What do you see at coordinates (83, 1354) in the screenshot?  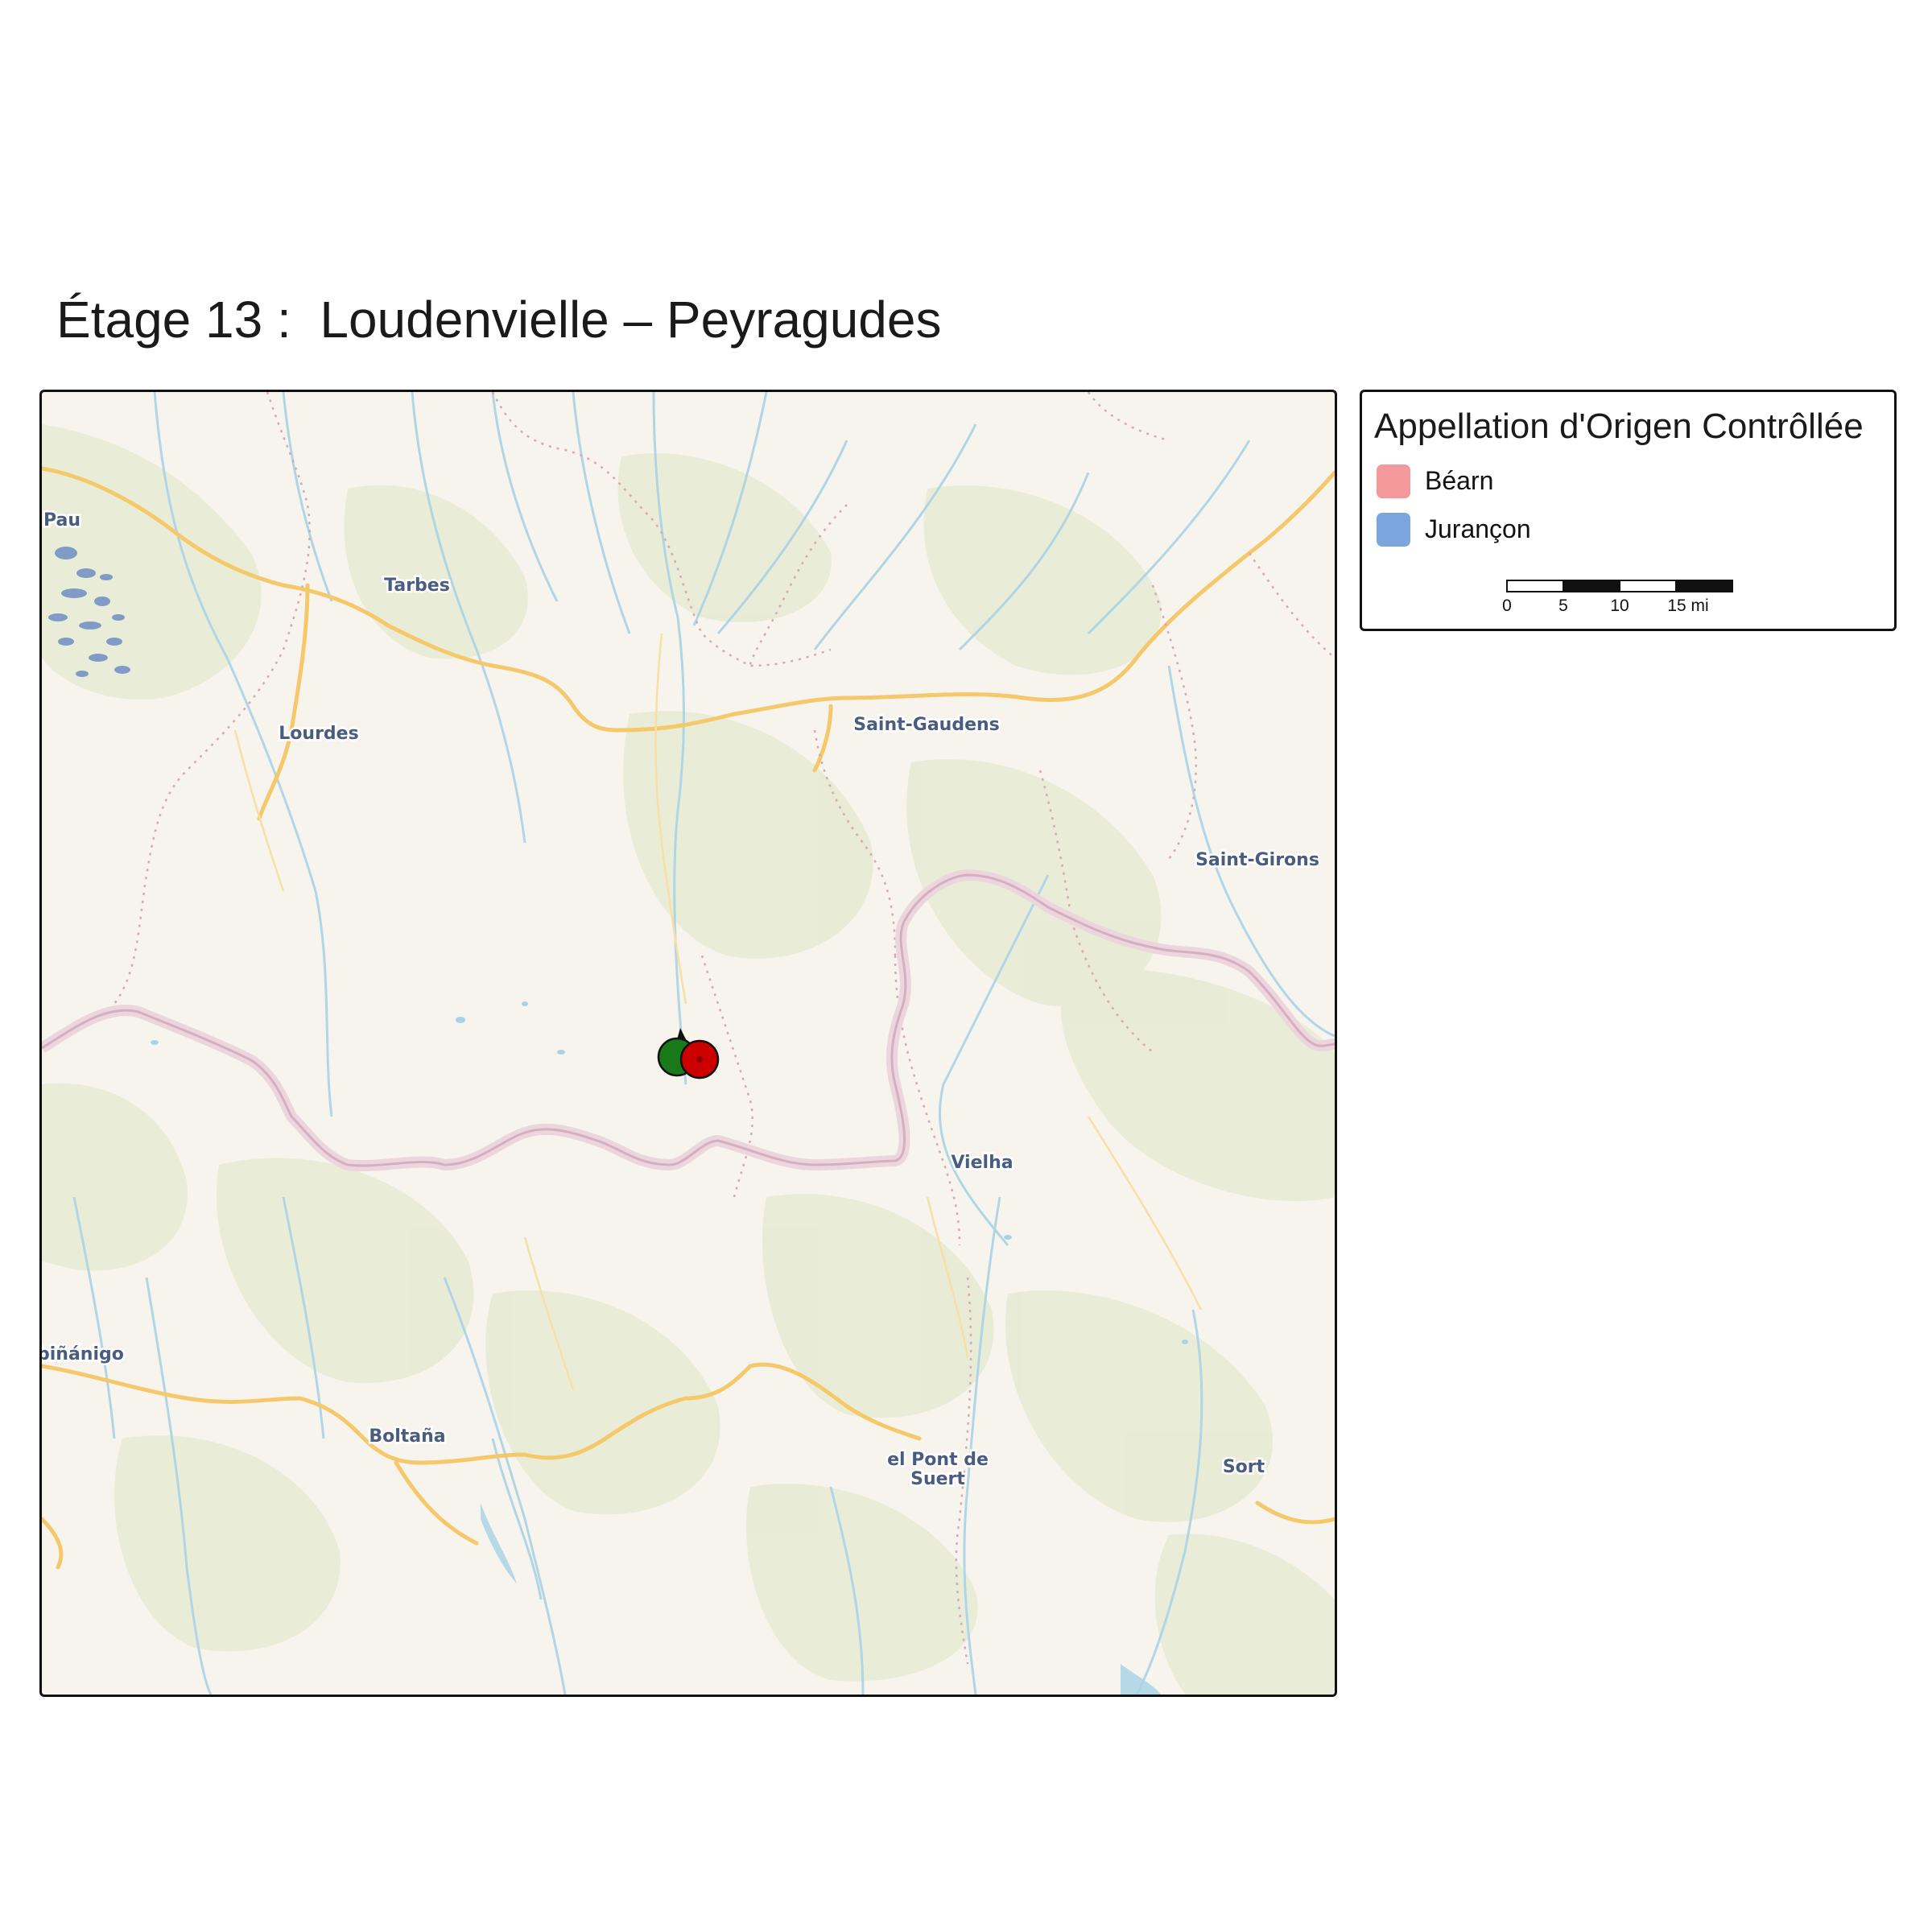 I see `place-label-sabinanigo: biñánigo` at bounding box center [83, 1354].